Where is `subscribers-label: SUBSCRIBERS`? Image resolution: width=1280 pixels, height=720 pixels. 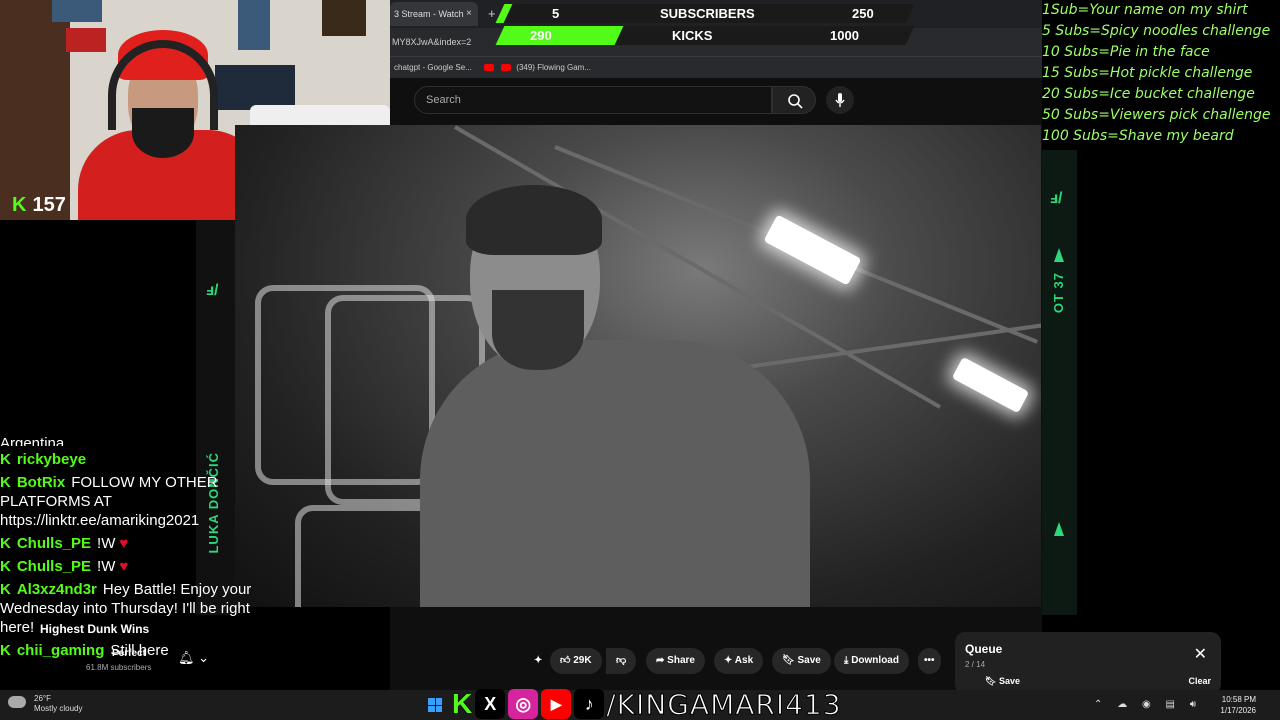
subscribers-label: SUBSCRIBERS is located at coordinates (707, 13).